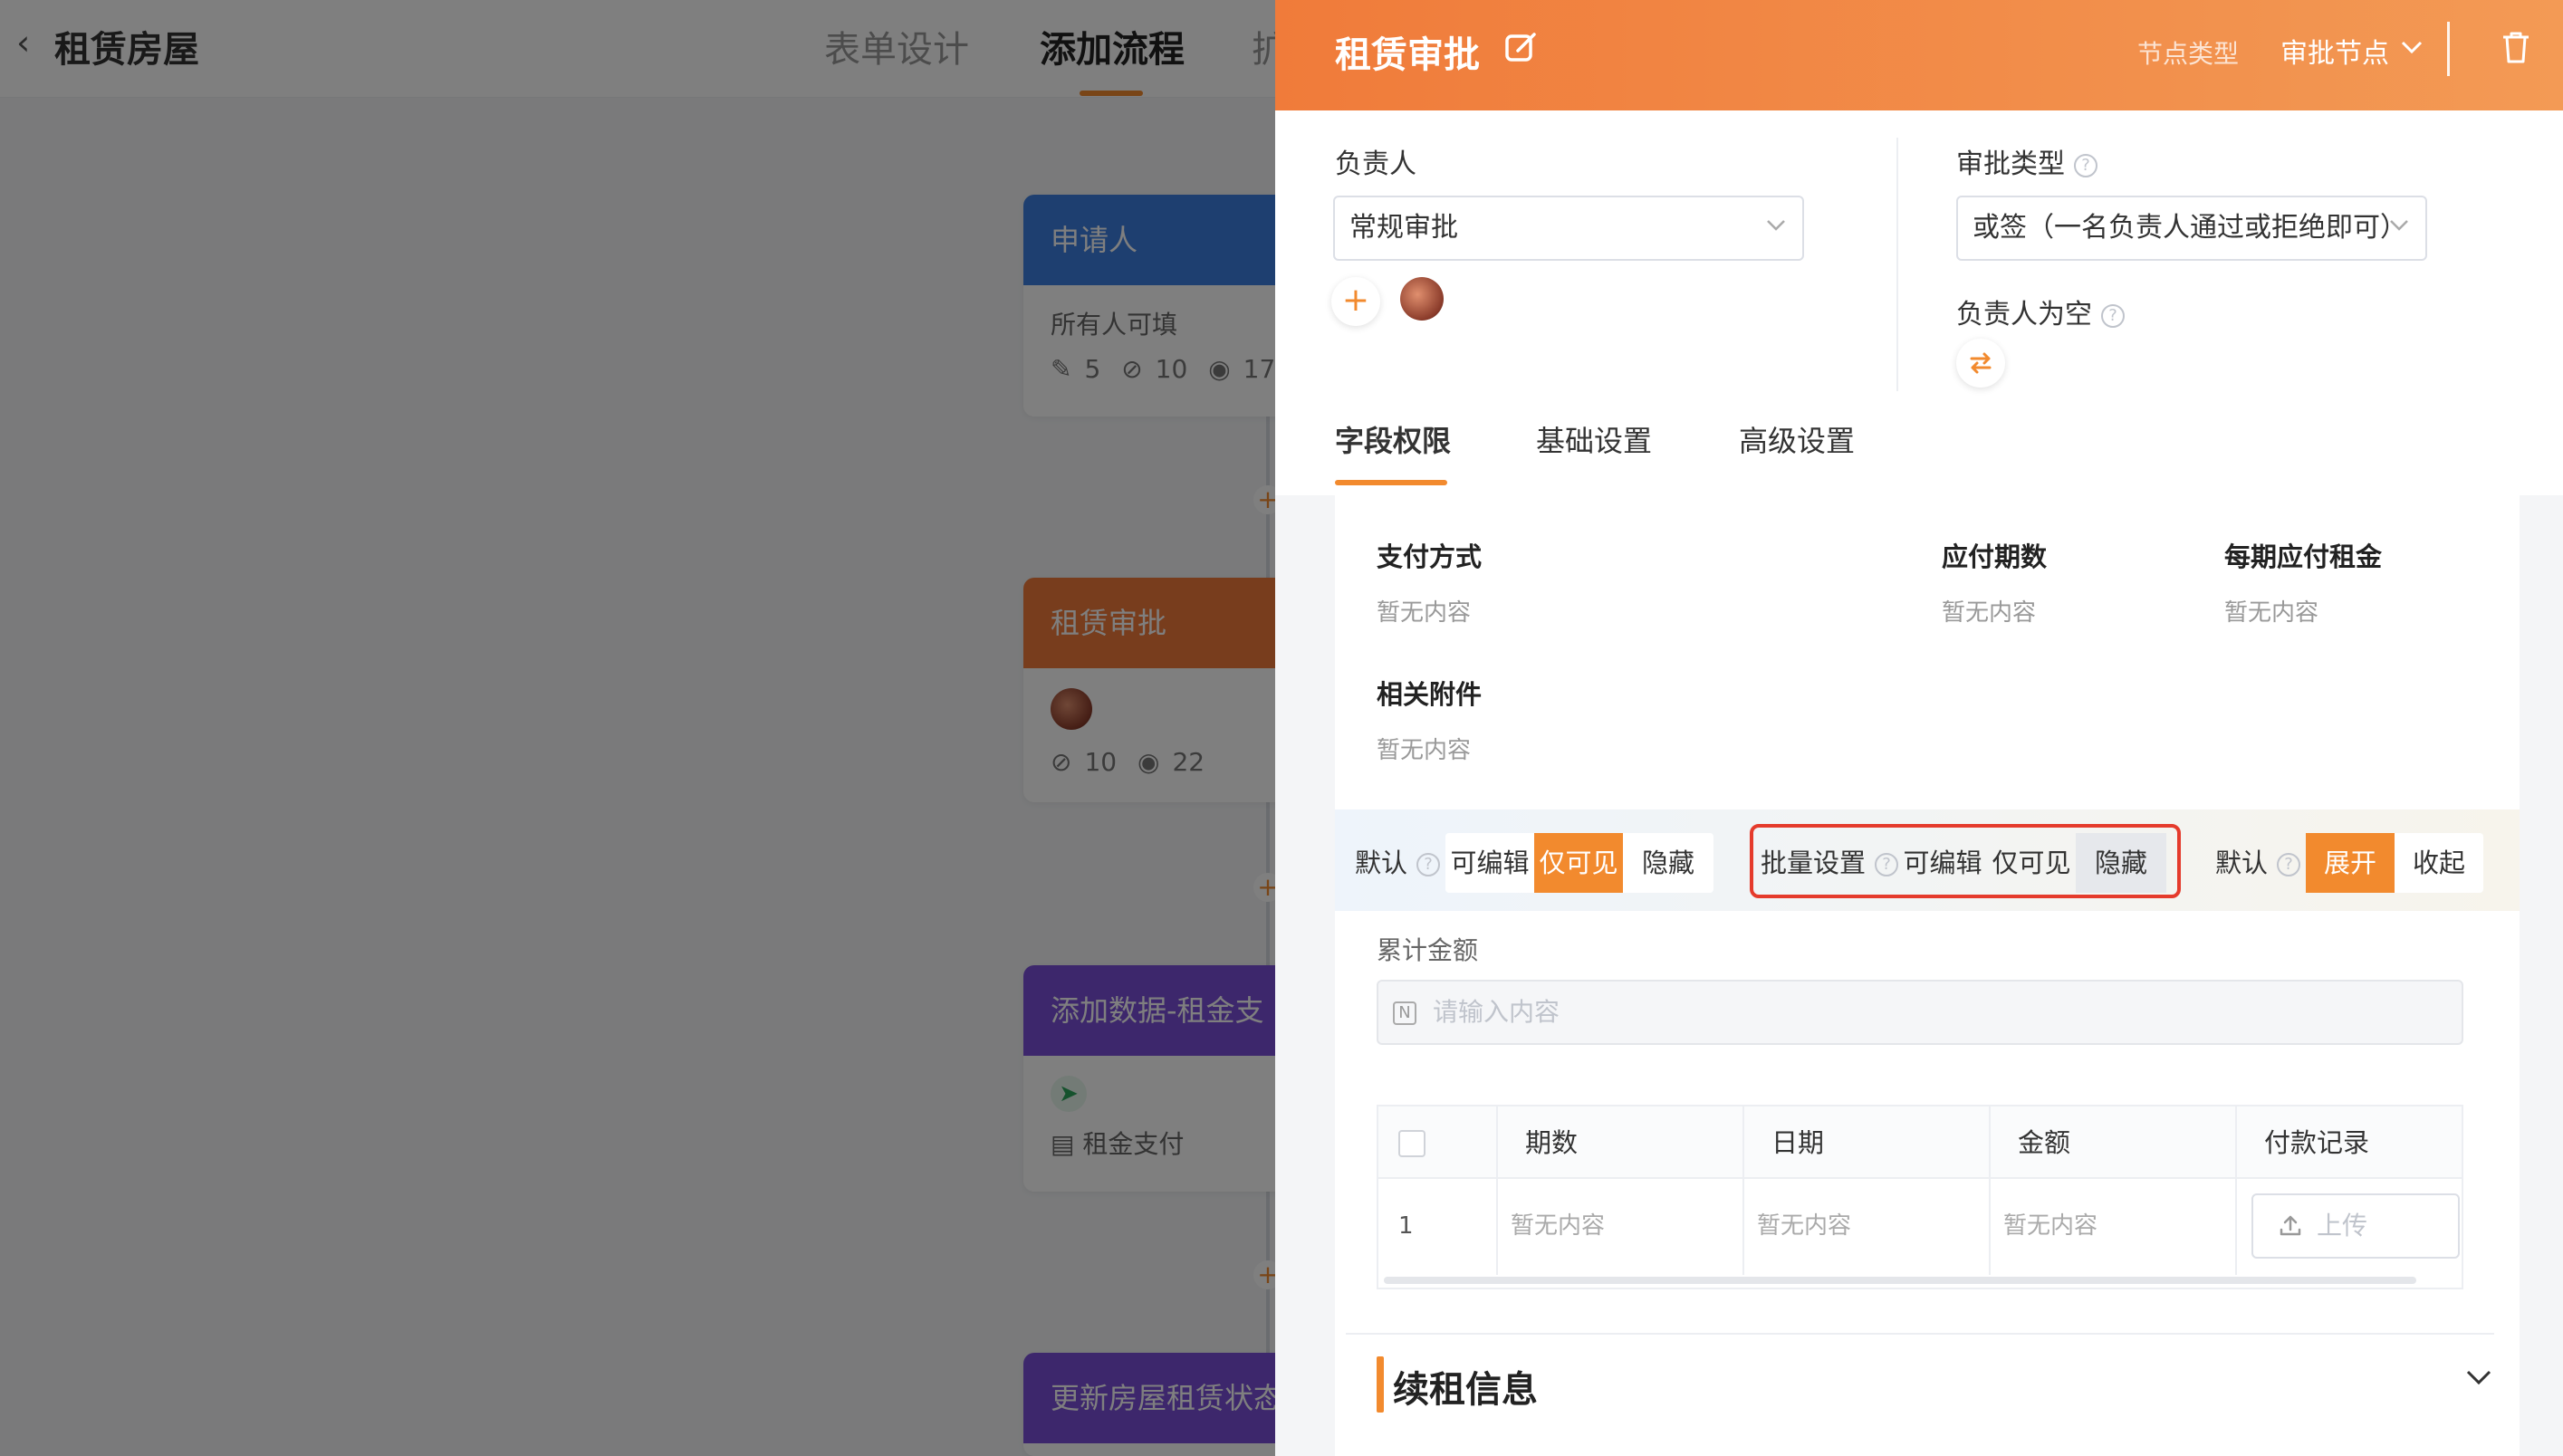  What do you see at coordinates (2342, 1225) in the screenshot?
I see `upload-label: 上传` at bounding box center [2342, 1225].